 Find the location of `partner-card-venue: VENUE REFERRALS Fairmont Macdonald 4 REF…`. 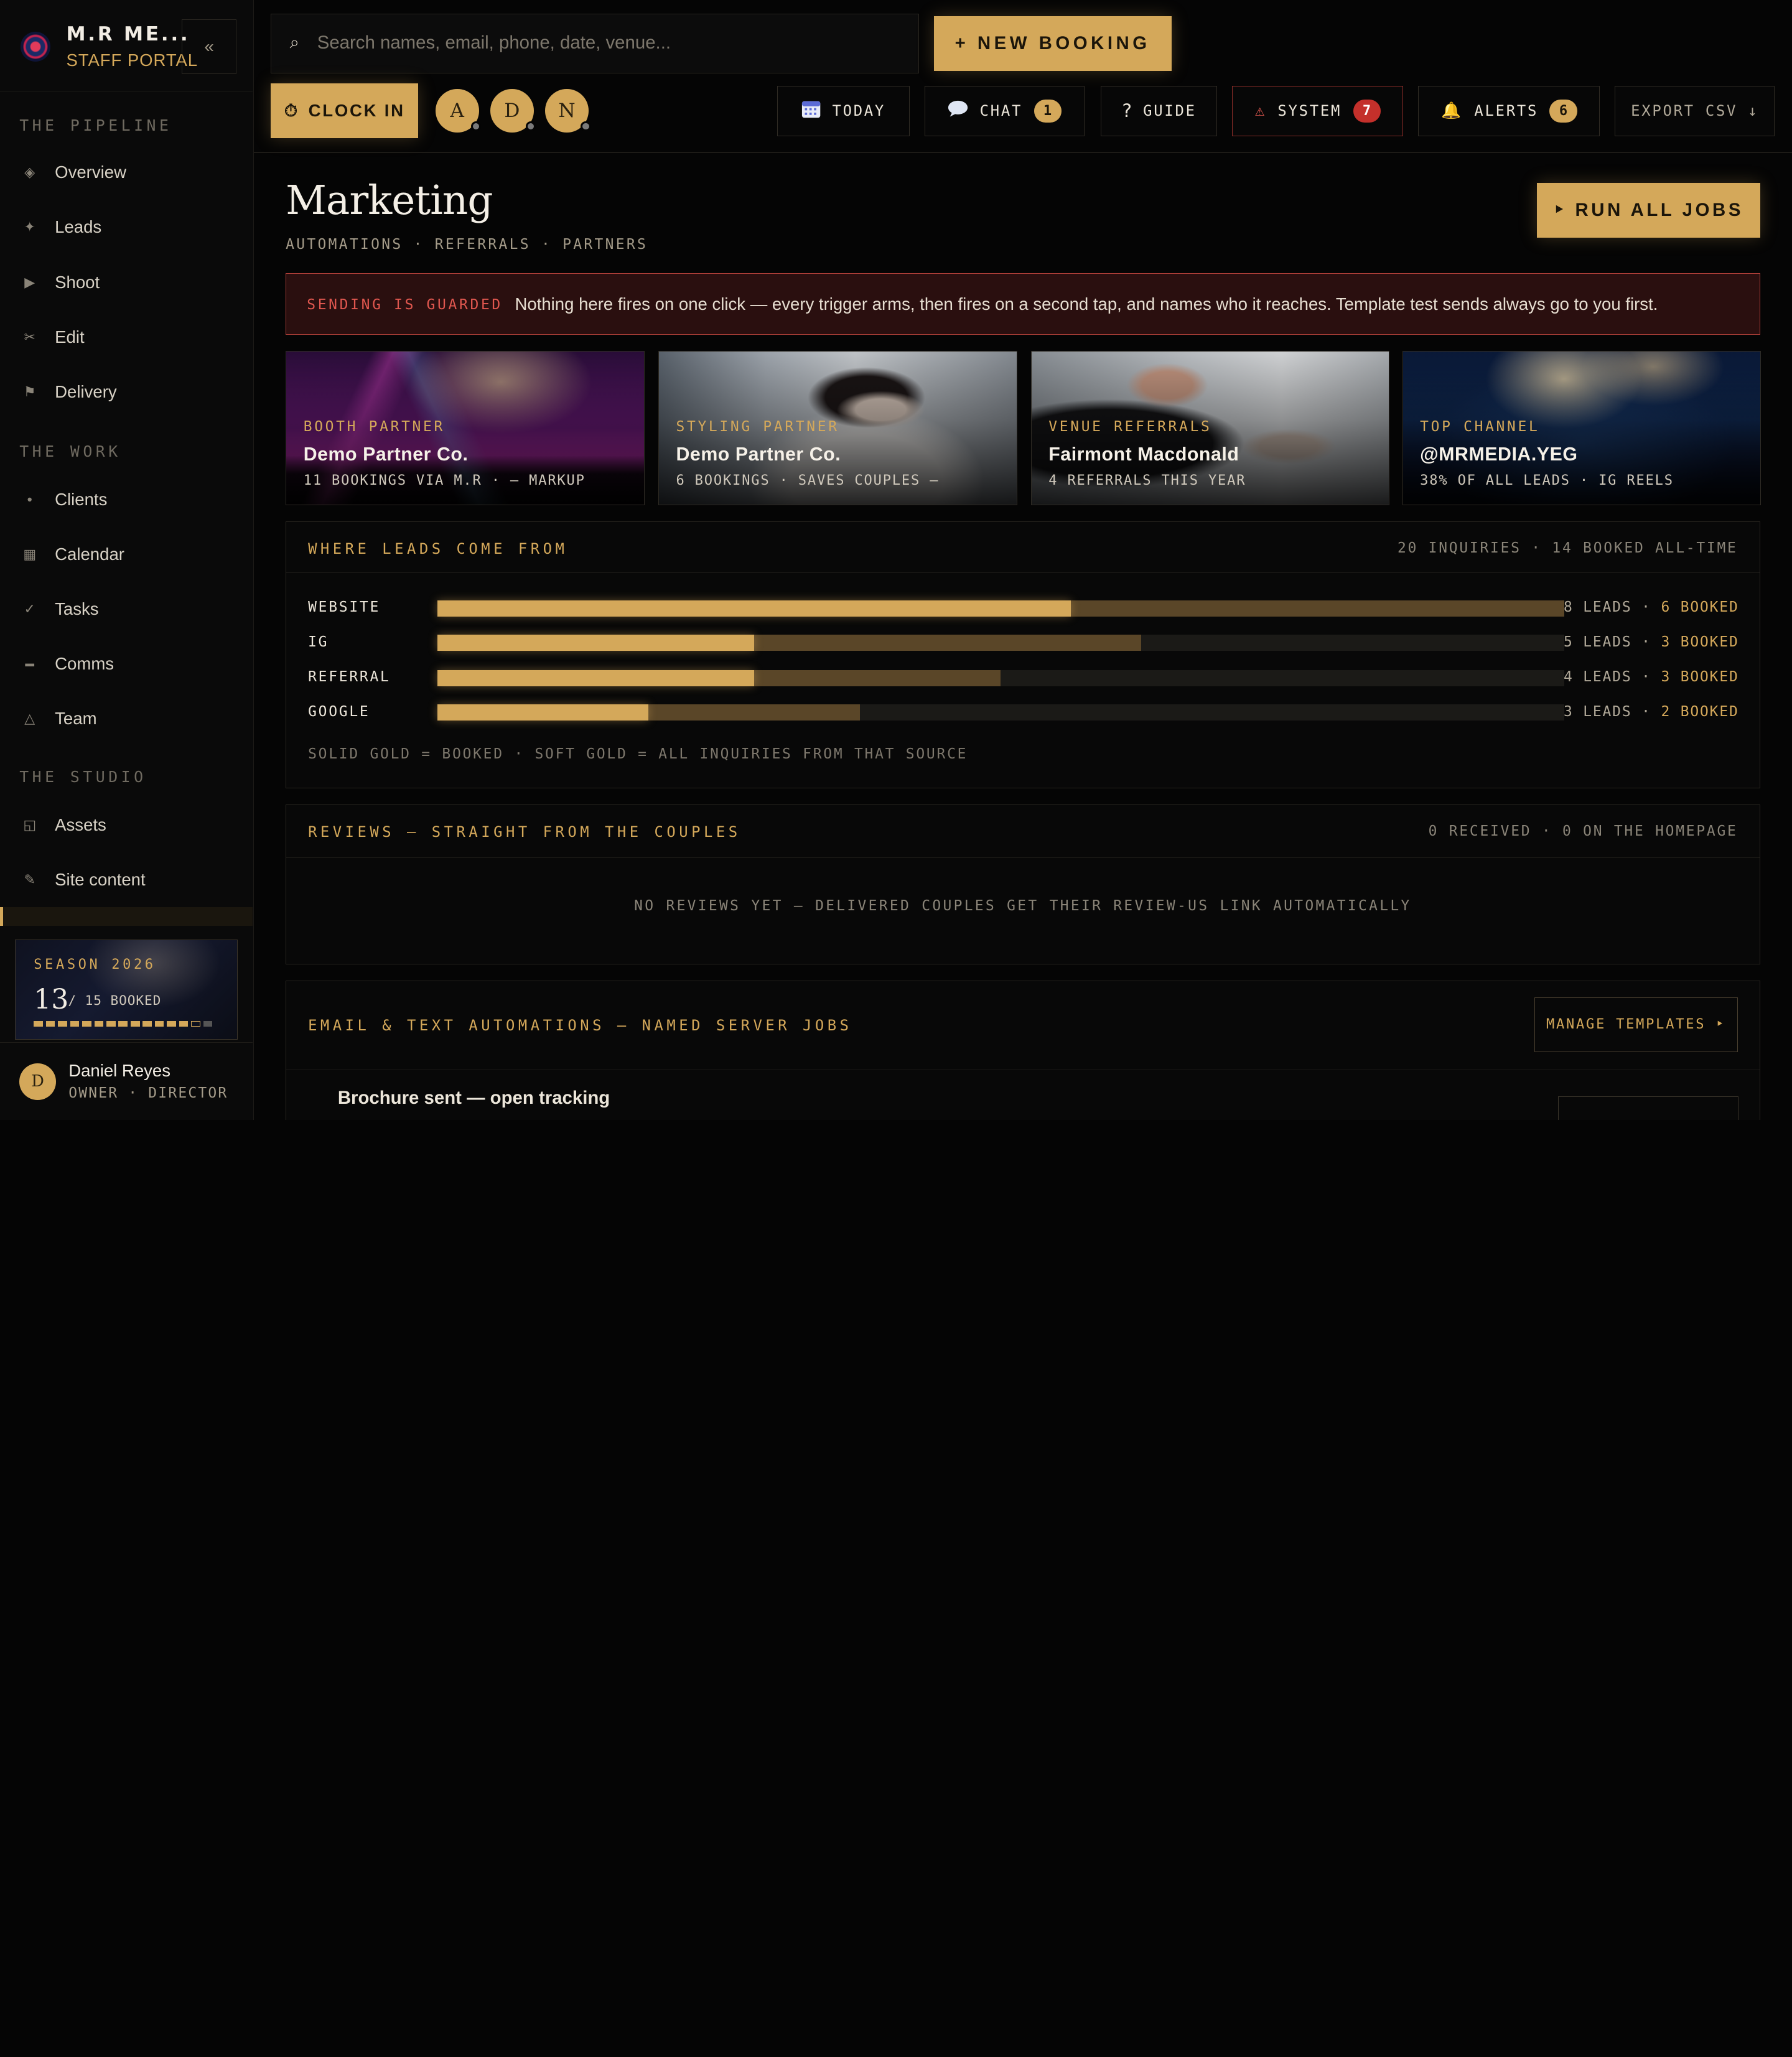

partner-card-venue: VENUE REFERRALS Fairmont Macdonald 4 REF… is located at coordinates (1210, 427).